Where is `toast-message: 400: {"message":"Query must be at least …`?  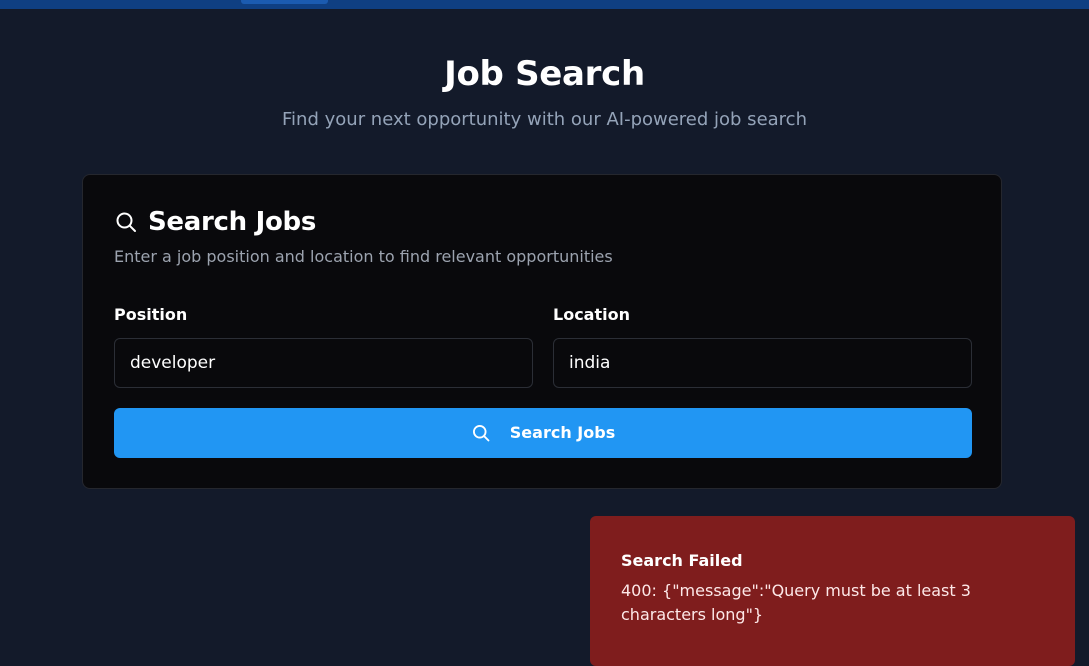
toast-message: 400: {"message":"Query must be at least … is located at coordinates (796, 602).